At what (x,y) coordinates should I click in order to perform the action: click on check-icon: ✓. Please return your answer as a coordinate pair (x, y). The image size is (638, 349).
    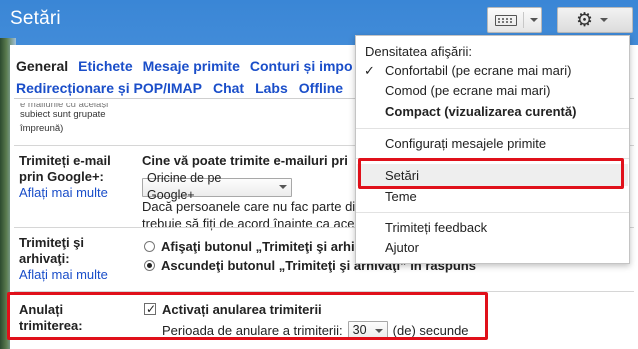
    Looking at the image, I should click on (369, 70).